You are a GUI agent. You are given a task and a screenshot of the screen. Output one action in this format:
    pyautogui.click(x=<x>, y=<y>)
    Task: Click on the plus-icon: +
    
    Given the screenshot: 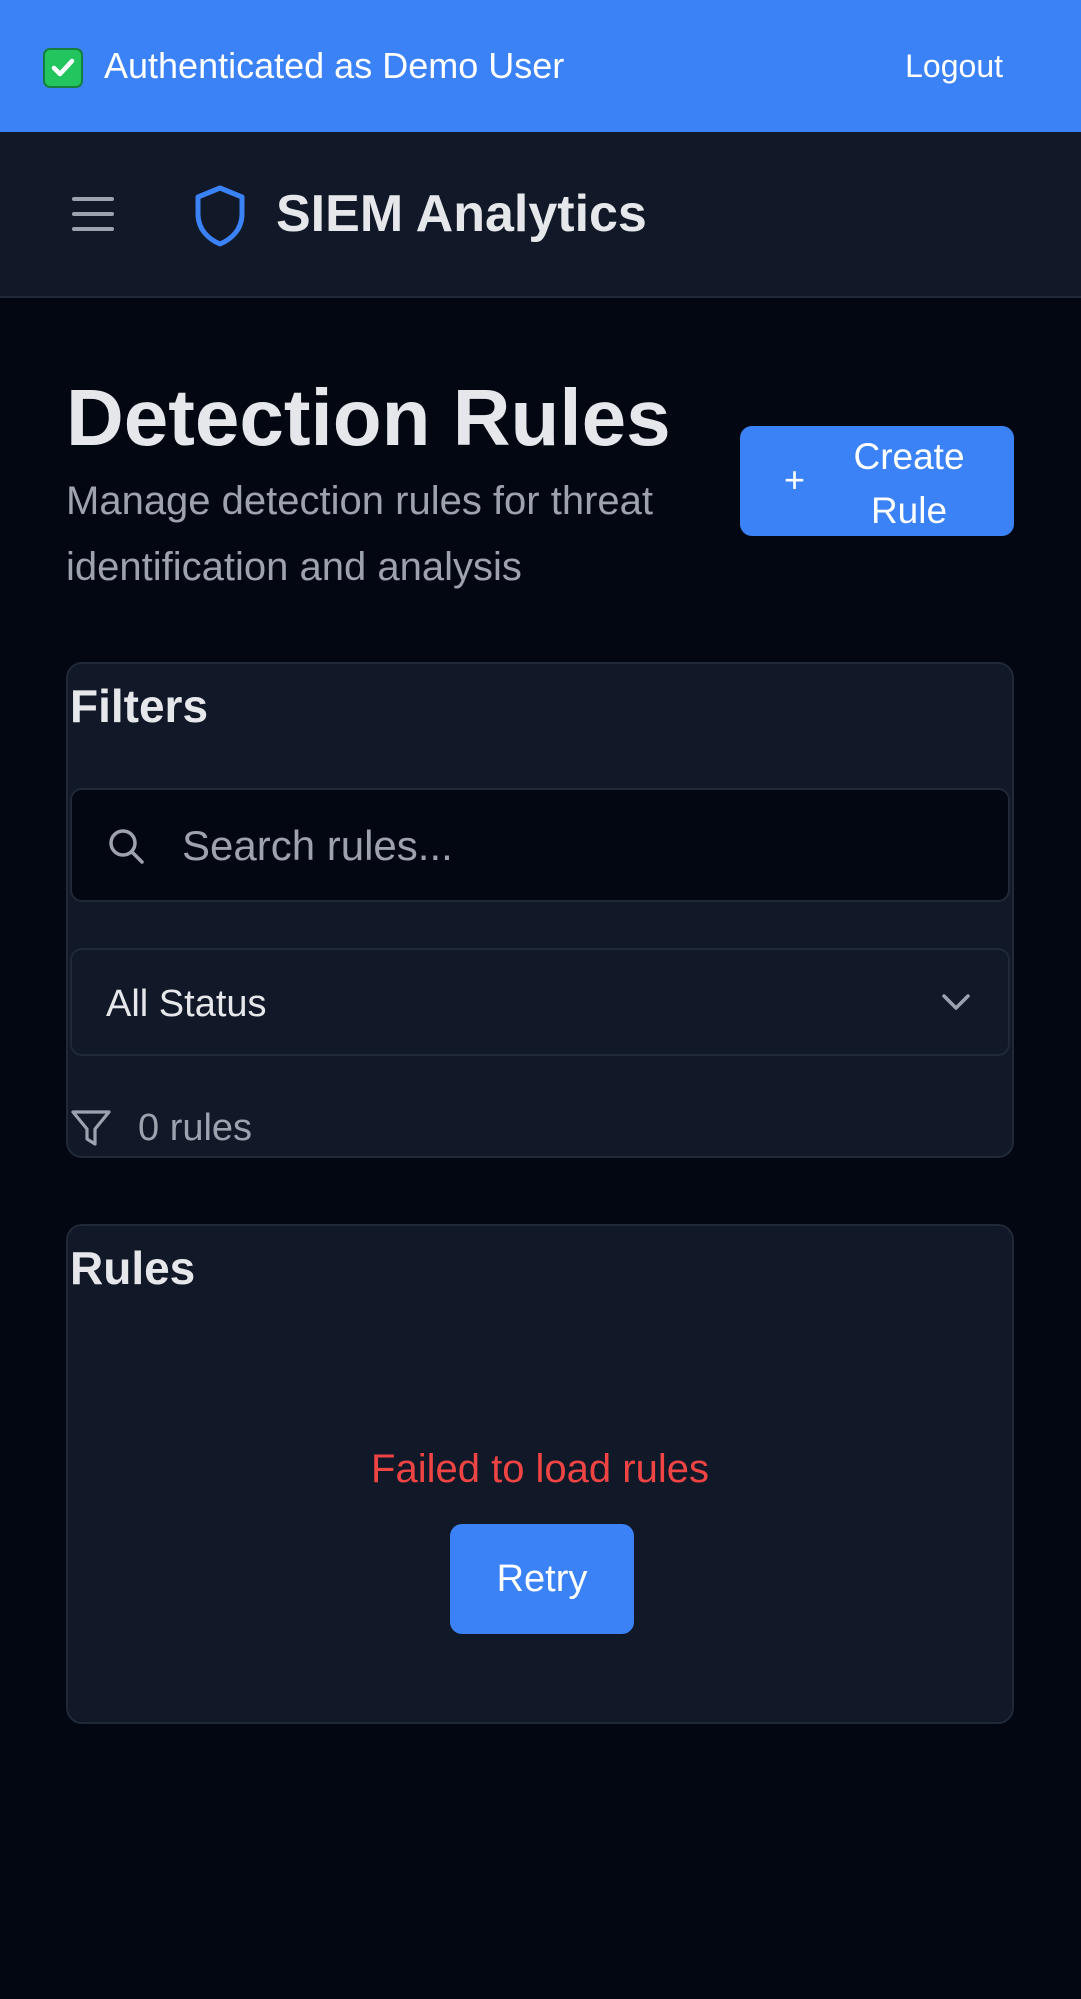 What is the action you would take?
    pyautogui.click(x=795, y=479)
    